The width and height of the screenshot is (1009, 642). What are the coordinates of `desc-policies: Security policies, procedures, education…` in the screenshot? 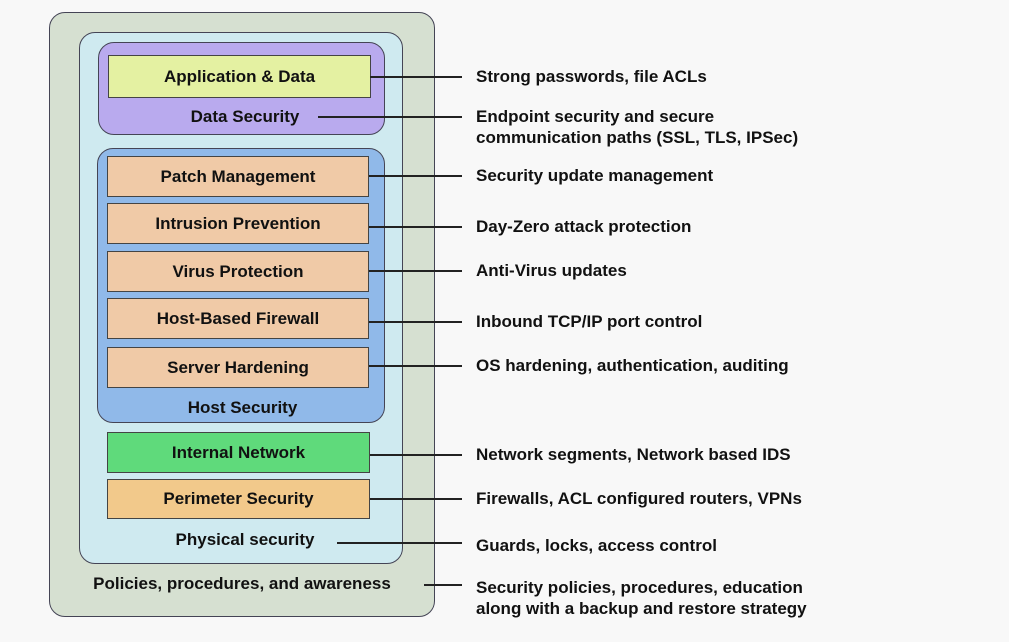 It's located at (641, 598).